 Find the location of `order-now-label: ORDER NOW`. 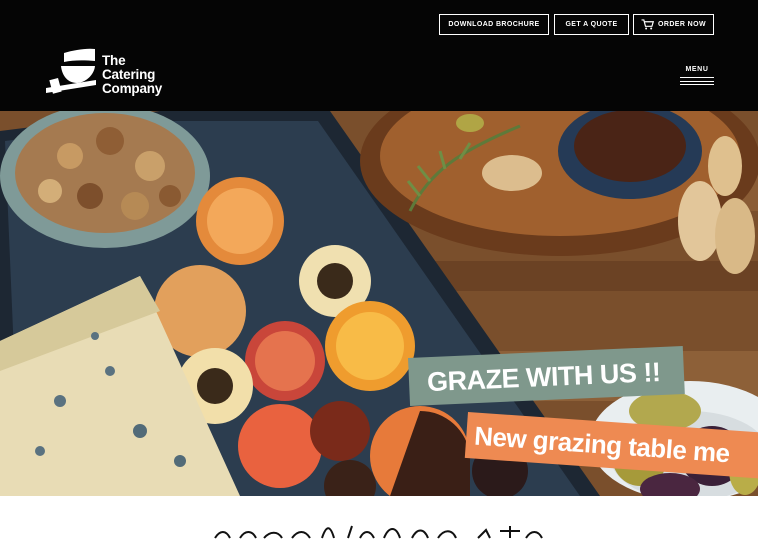

order-now-label: ORDER NOW is located at coordinates (682, 24).